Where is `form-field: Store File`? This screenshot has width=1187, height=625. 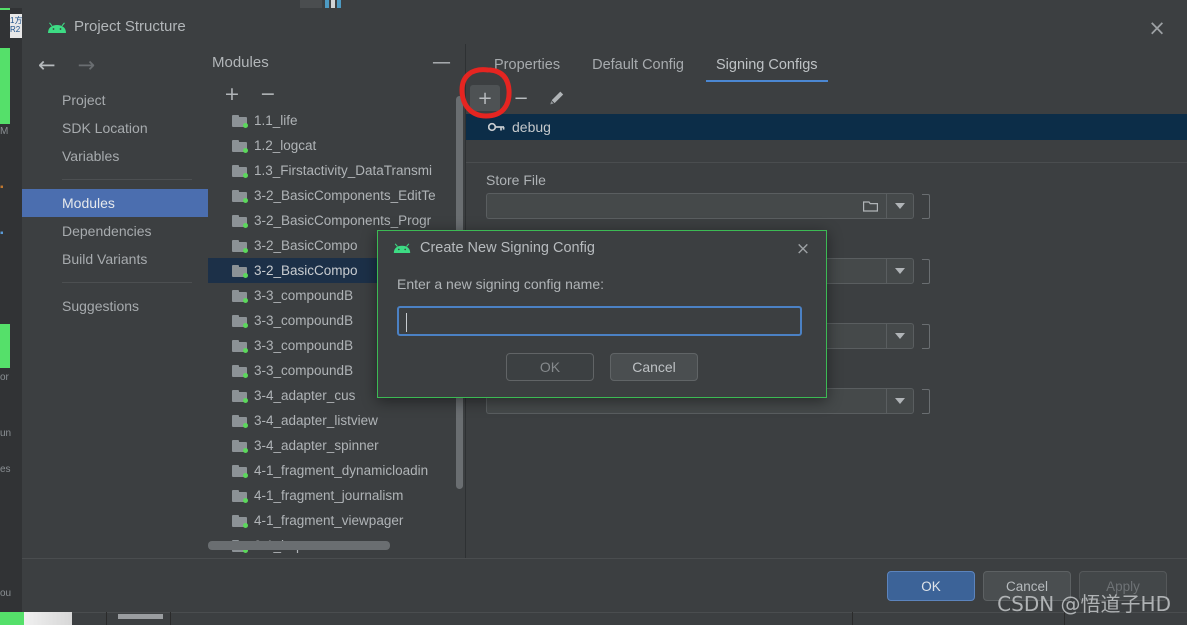
form-field: Store File is located at coordinates (826, 195).